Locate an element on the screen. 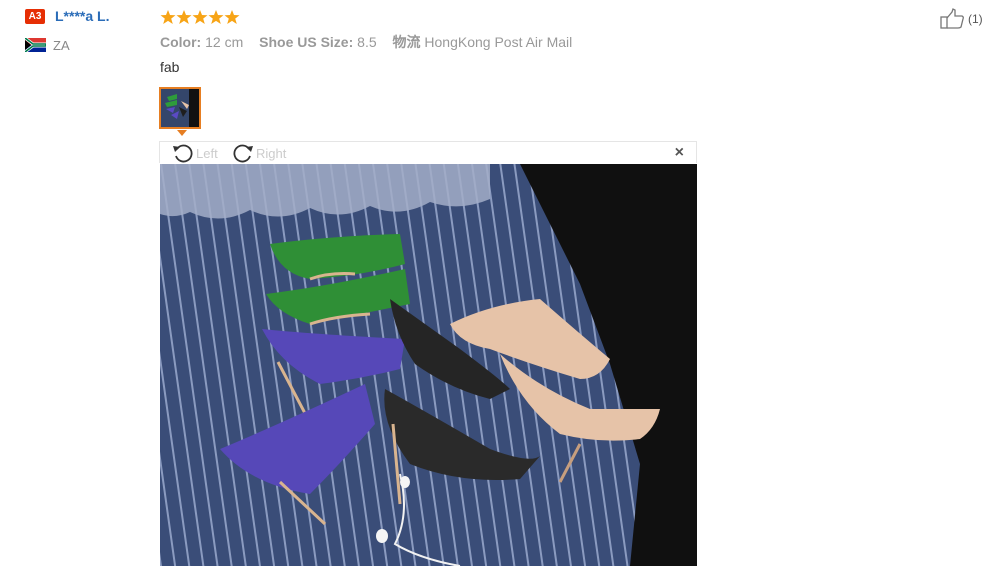  reviewer-name: L****a L. is located at coordinates (82, 16).